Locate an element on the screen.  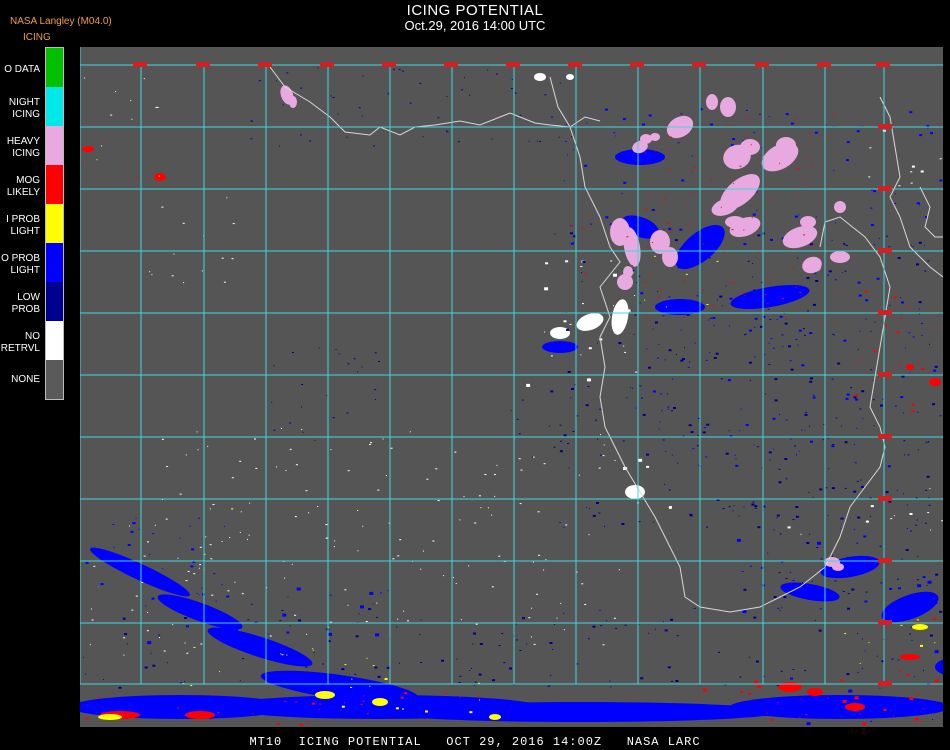
no-retrieval-patch is located at coordinates (620, 317).